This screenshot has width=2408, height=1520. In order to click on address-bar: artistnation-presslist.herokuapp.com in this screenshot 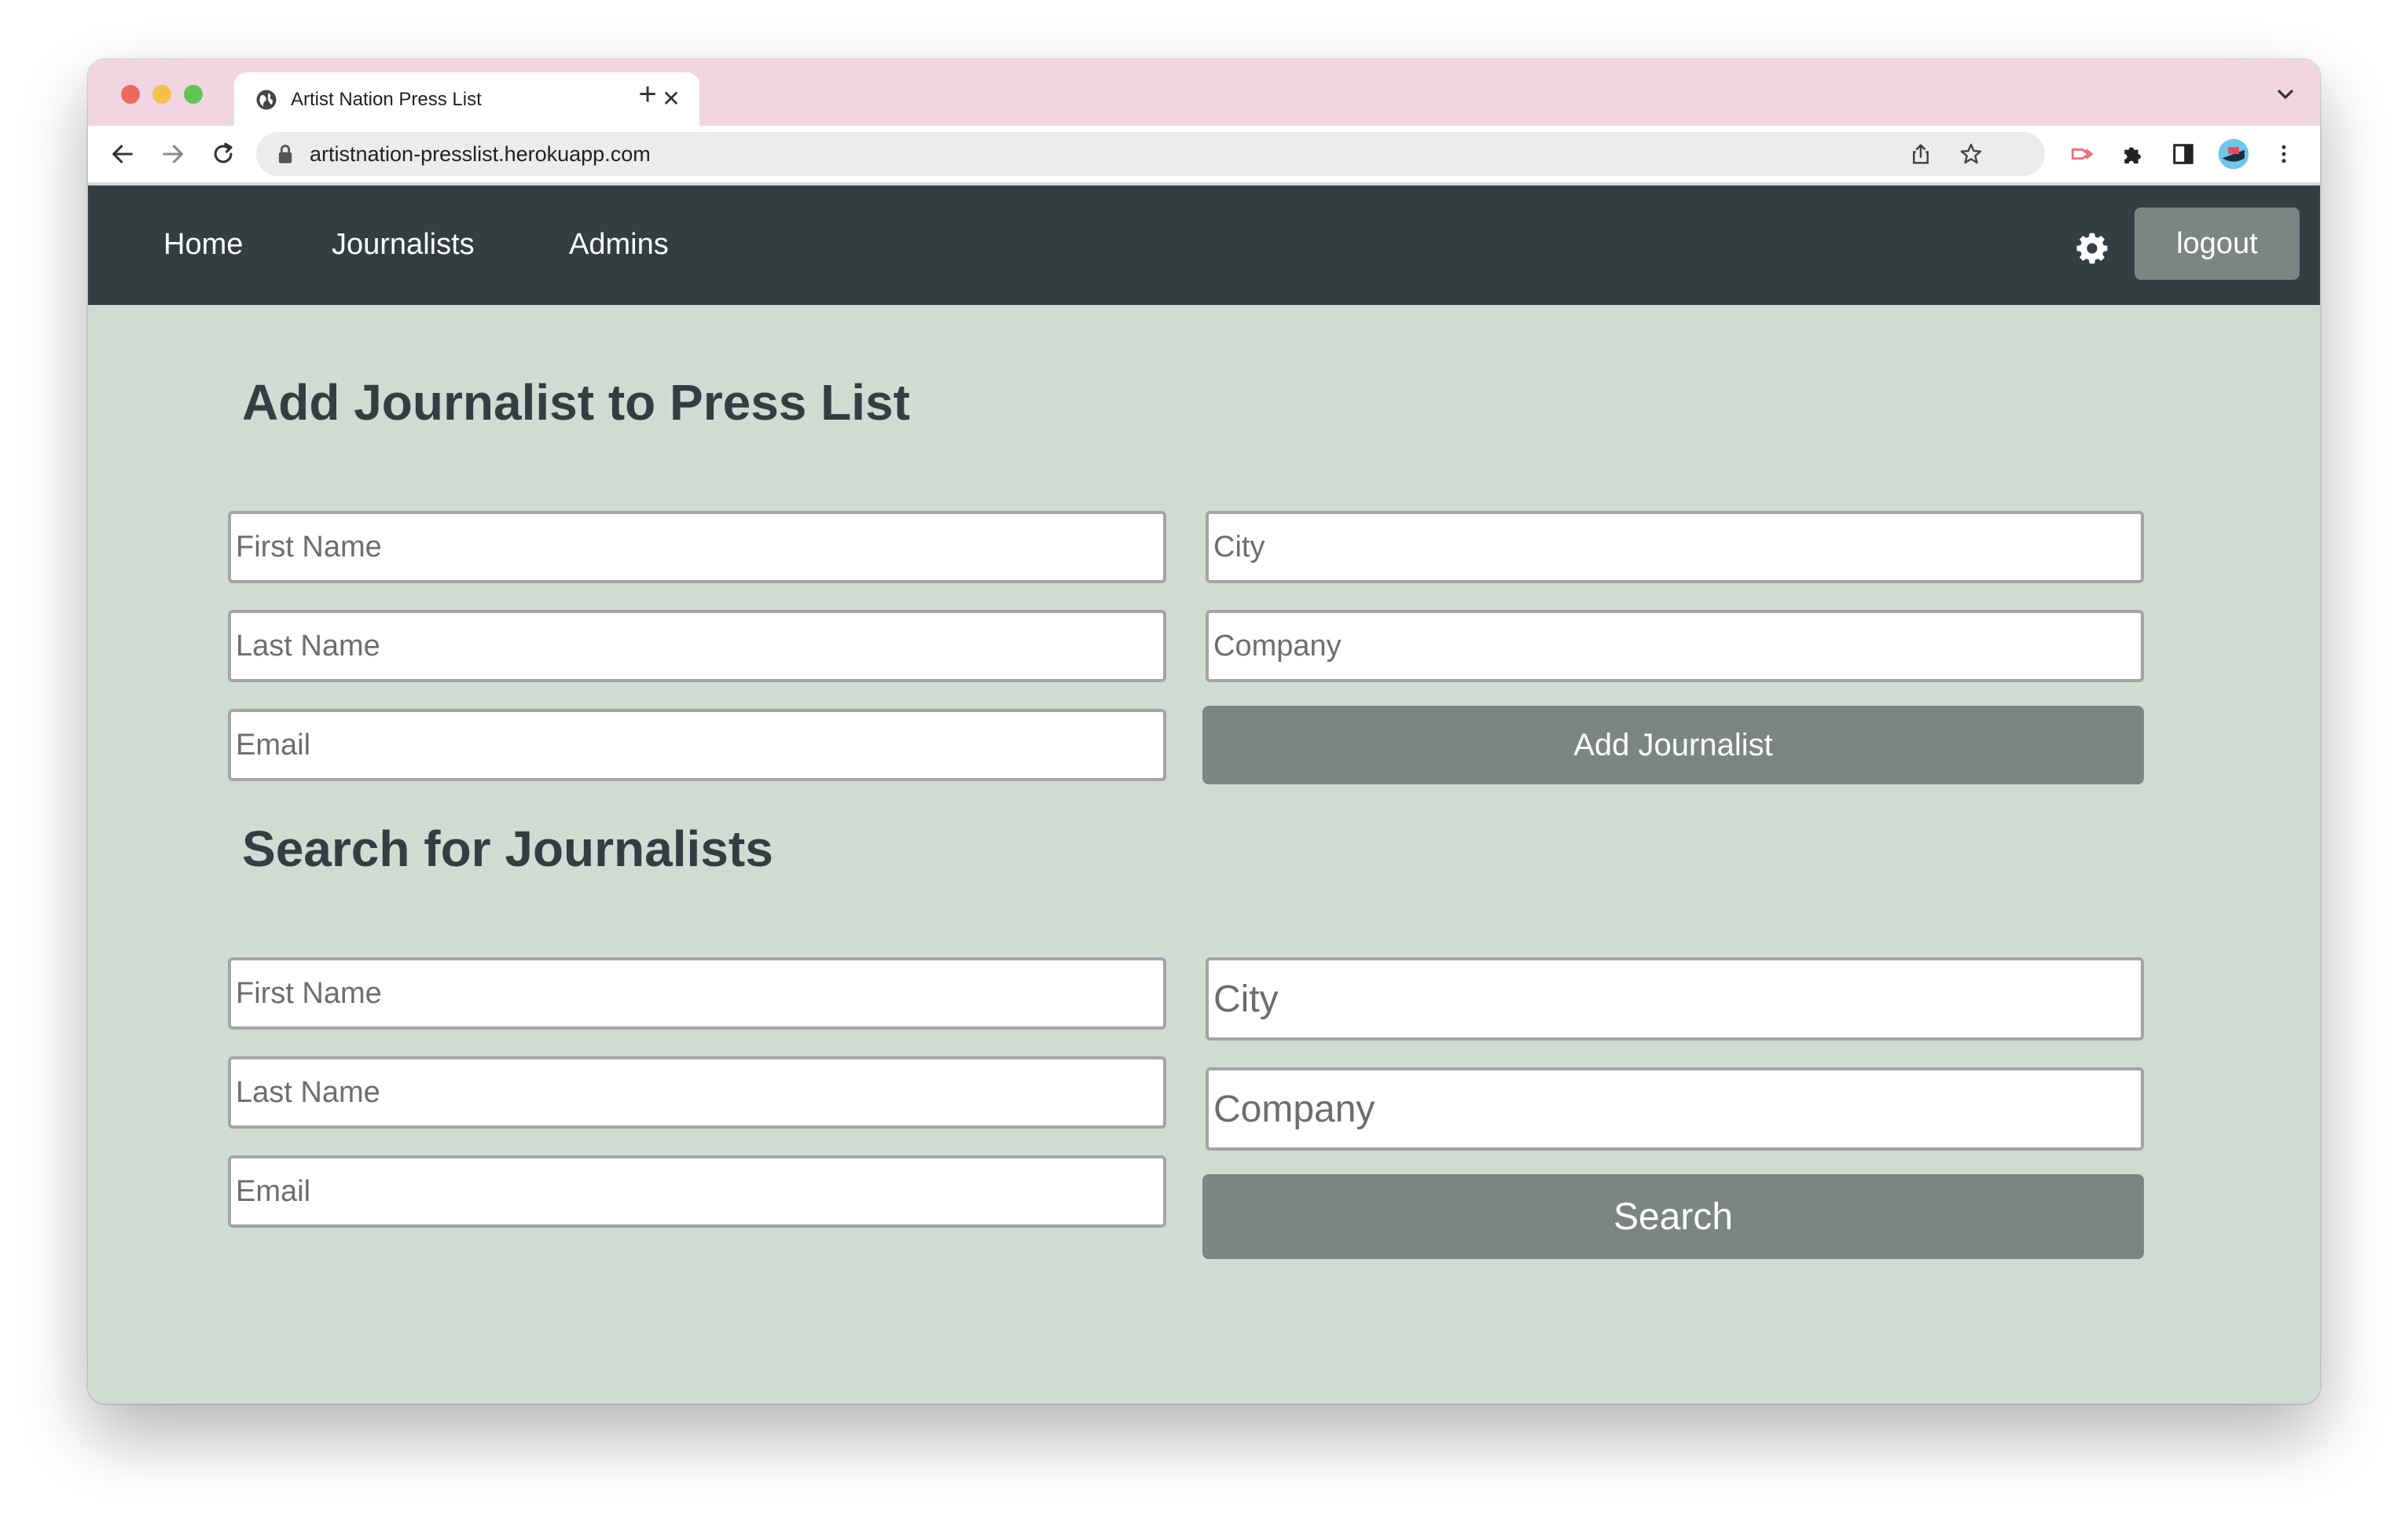, I will do `click(1150, 154)`.